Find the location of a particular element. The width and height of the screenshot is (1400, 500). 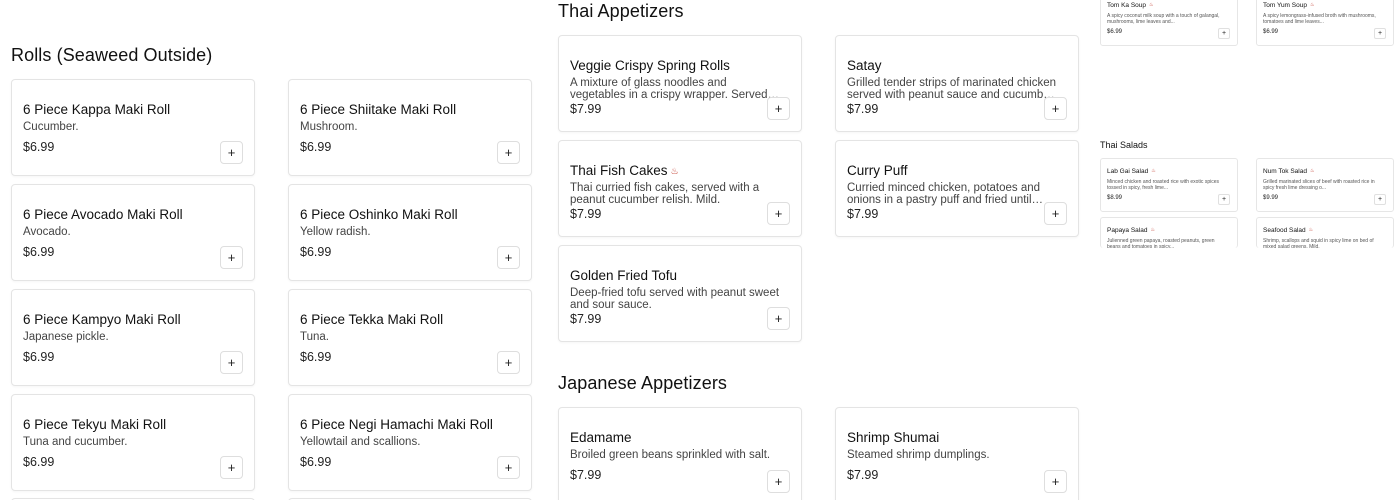

item-name: Edamame is located at coordinates (601, 437).